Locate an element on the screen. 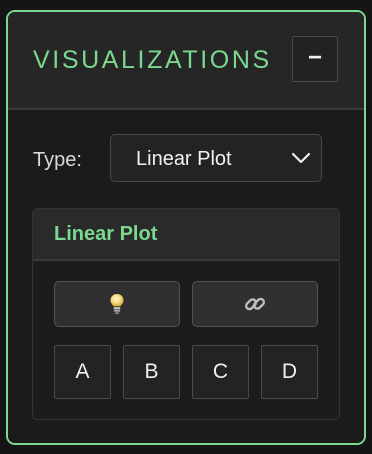 The image size is (372, 454). type-label: Type: is located at coordinates (57, 160).